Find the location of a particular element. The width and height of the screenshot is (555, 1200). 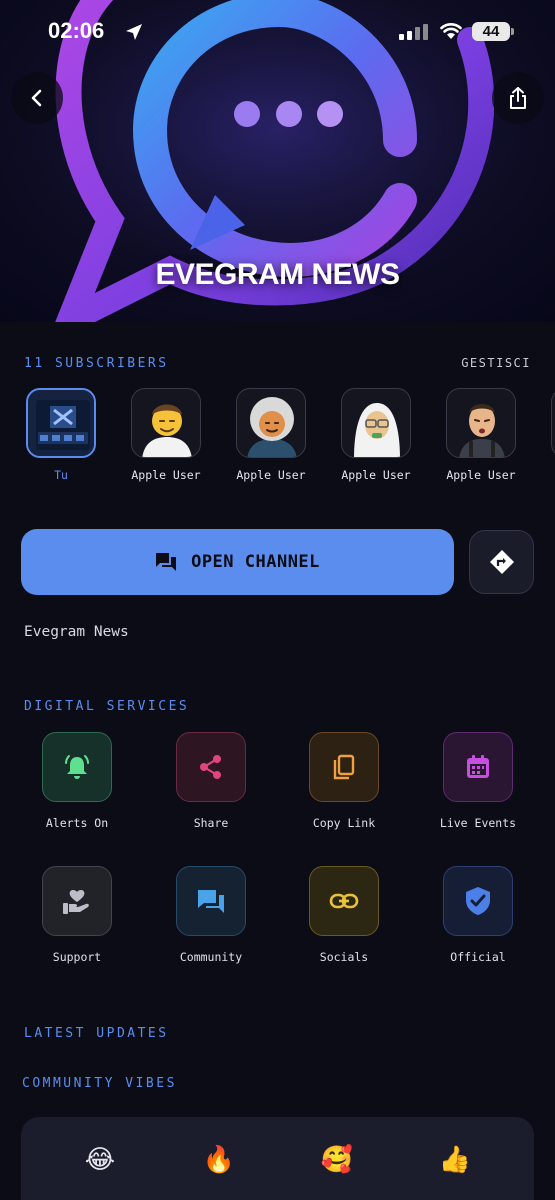

open-channel-label: OPEN CHANNEL is located at coordinates (255, 562).